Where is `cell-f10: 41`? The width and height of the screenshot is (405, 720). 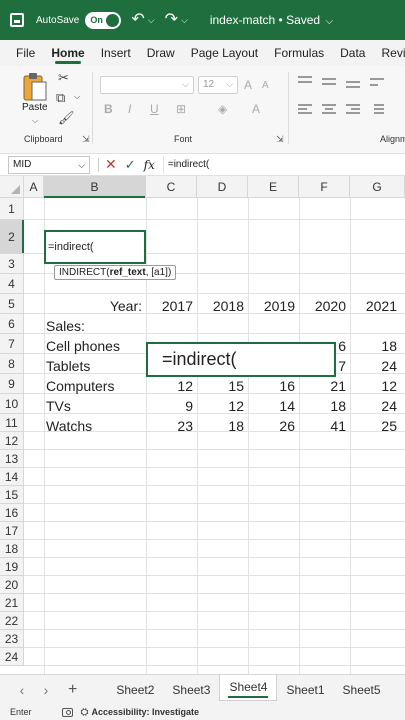 cell-f10: 41 is located at coordinates (324, 426).